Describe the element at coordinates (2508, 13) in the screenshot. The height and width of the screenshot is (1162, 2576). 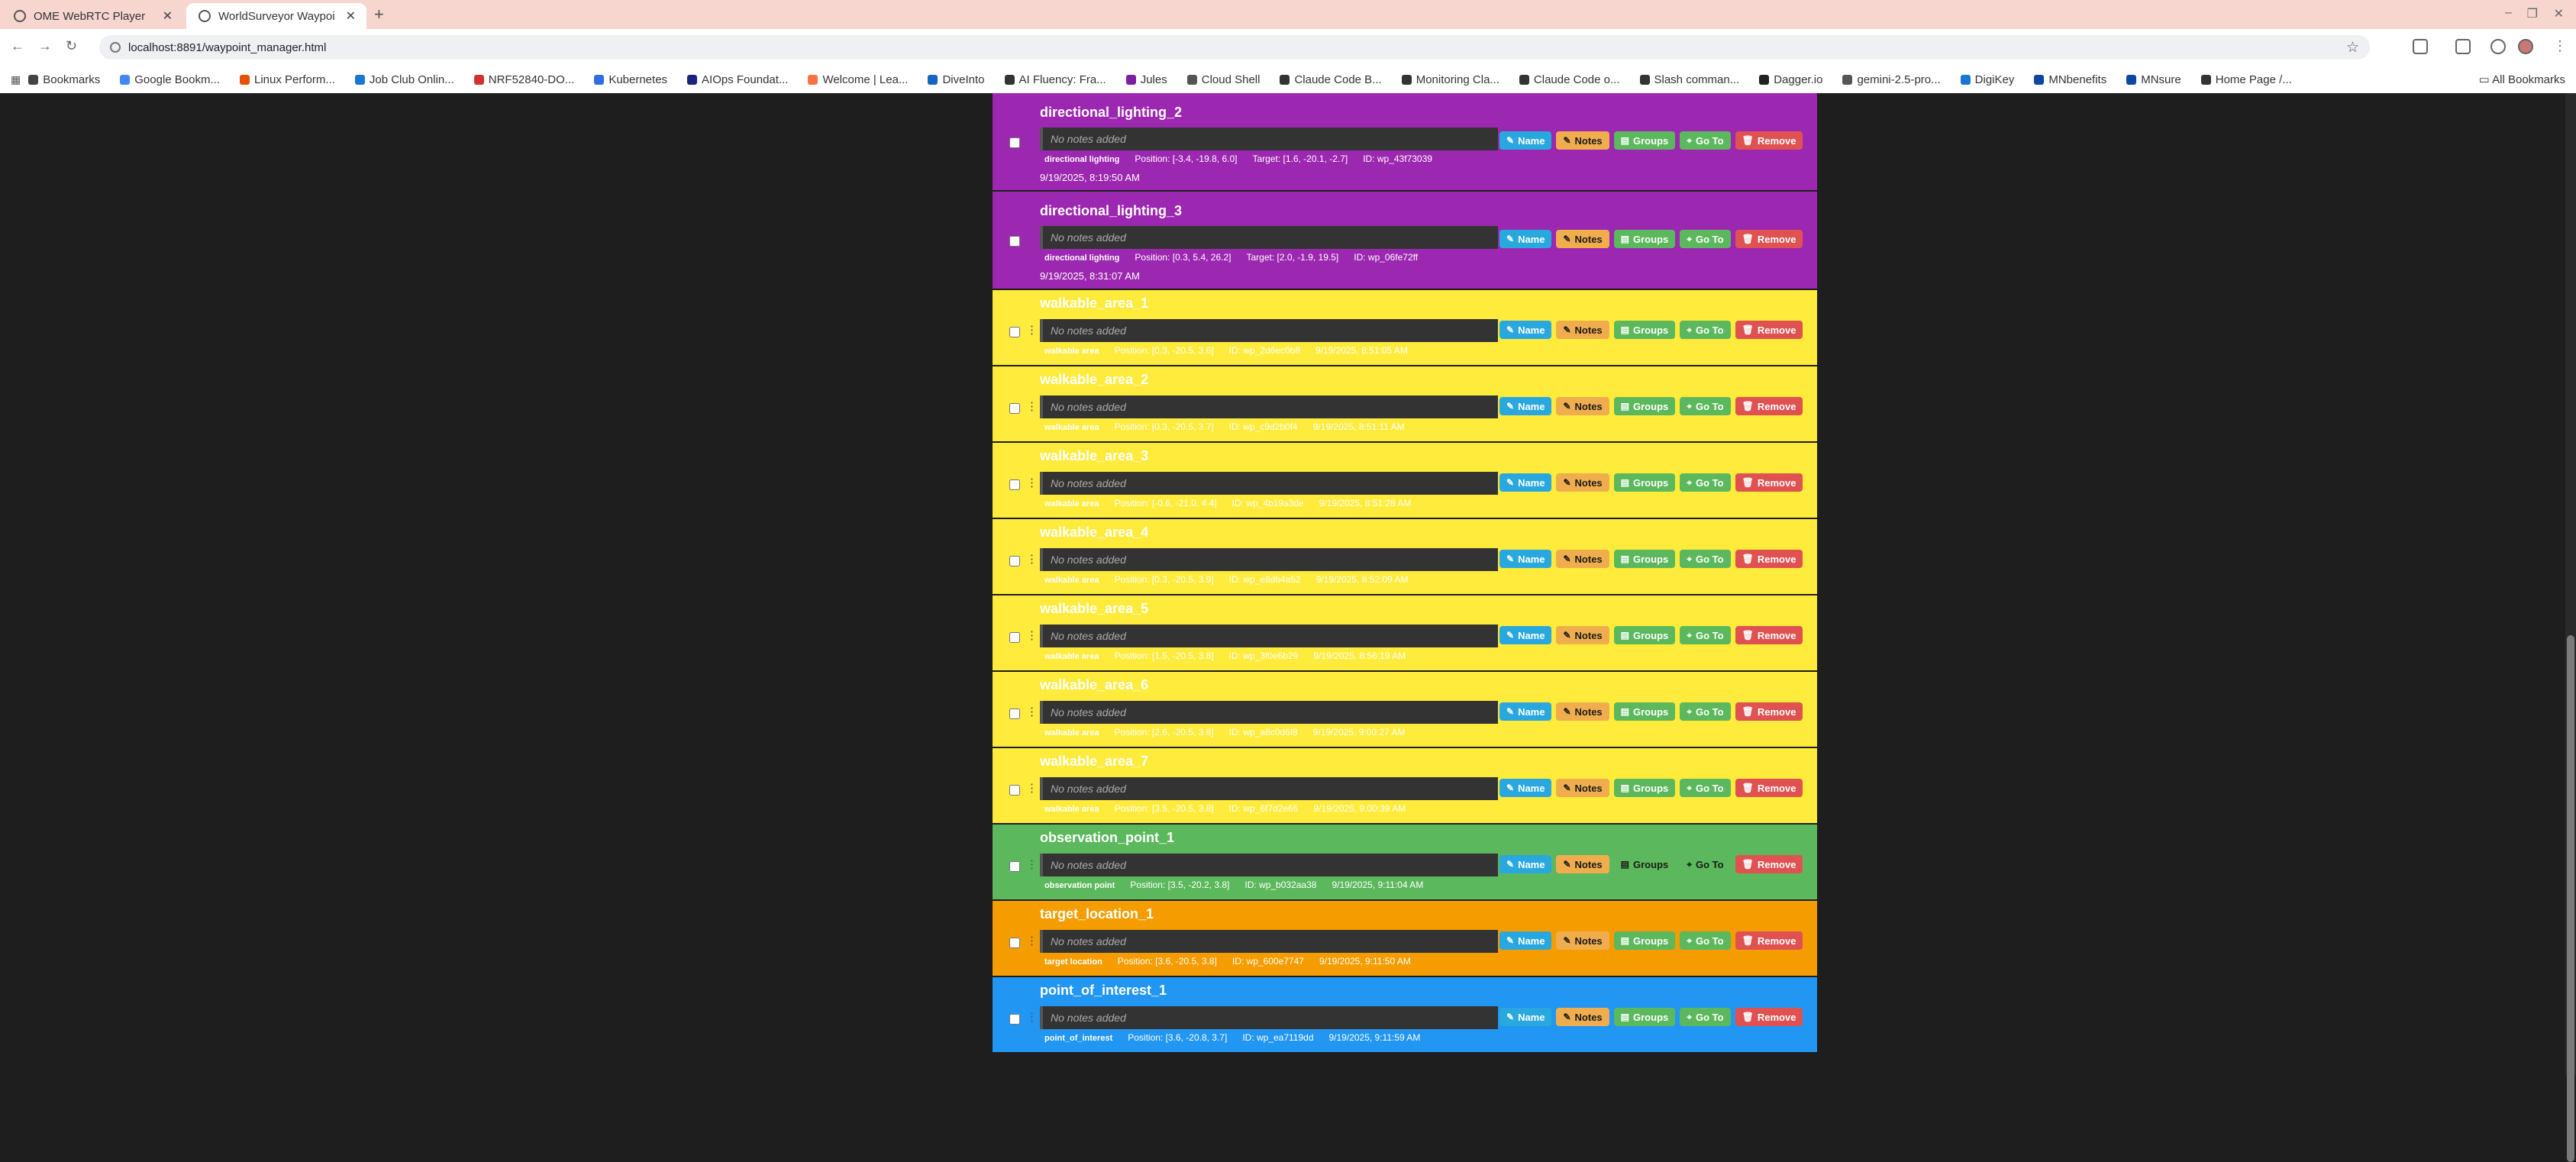
I see `minimize-icon: –` at that location.